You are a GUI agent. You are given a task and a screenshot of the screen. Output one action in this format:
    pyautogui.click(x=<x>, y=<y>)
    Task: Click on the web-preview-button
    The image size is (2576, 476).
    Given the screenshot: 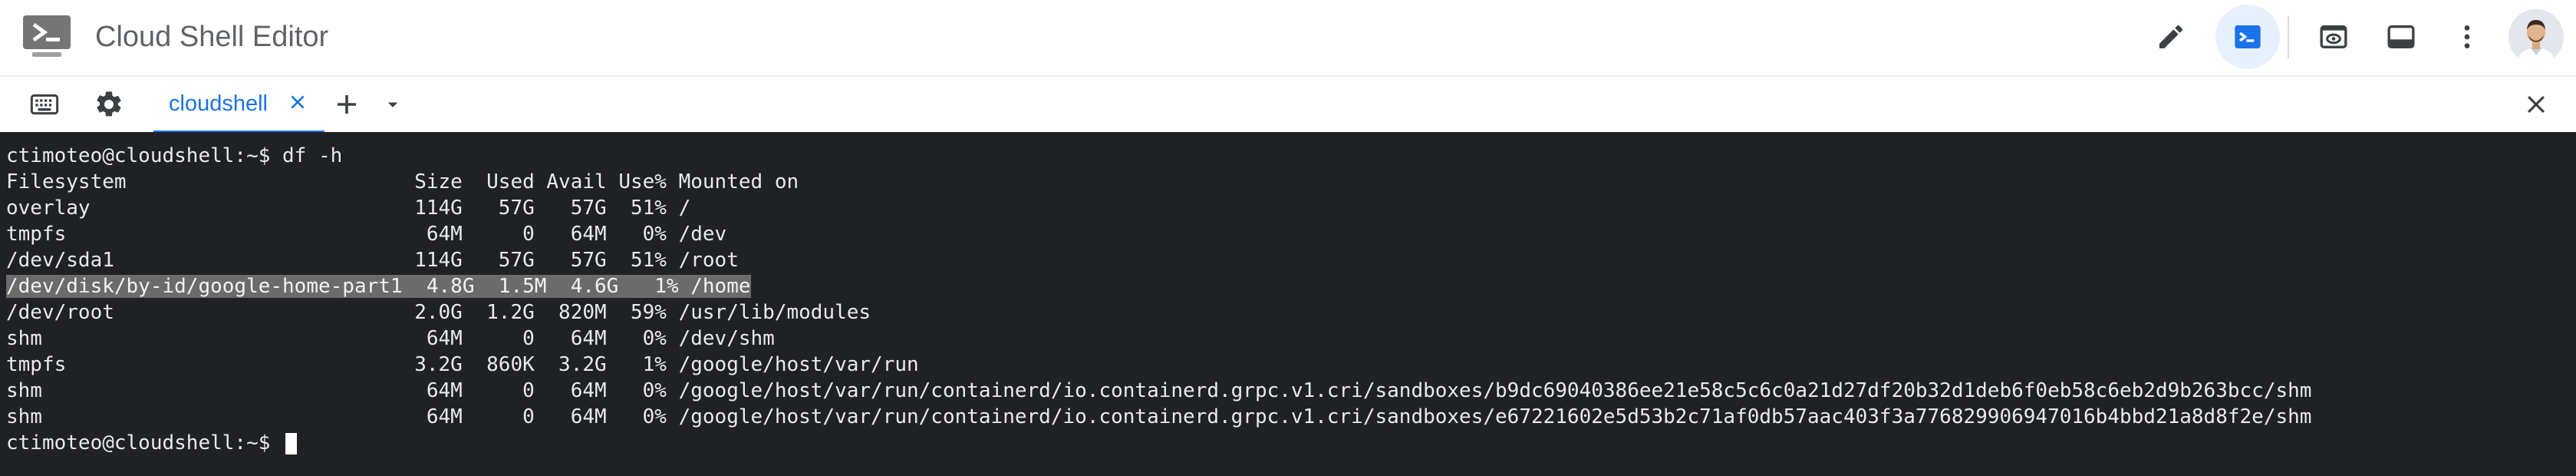 What is the action you would take?
    pyautogui.click(x=2333, y=37)
    